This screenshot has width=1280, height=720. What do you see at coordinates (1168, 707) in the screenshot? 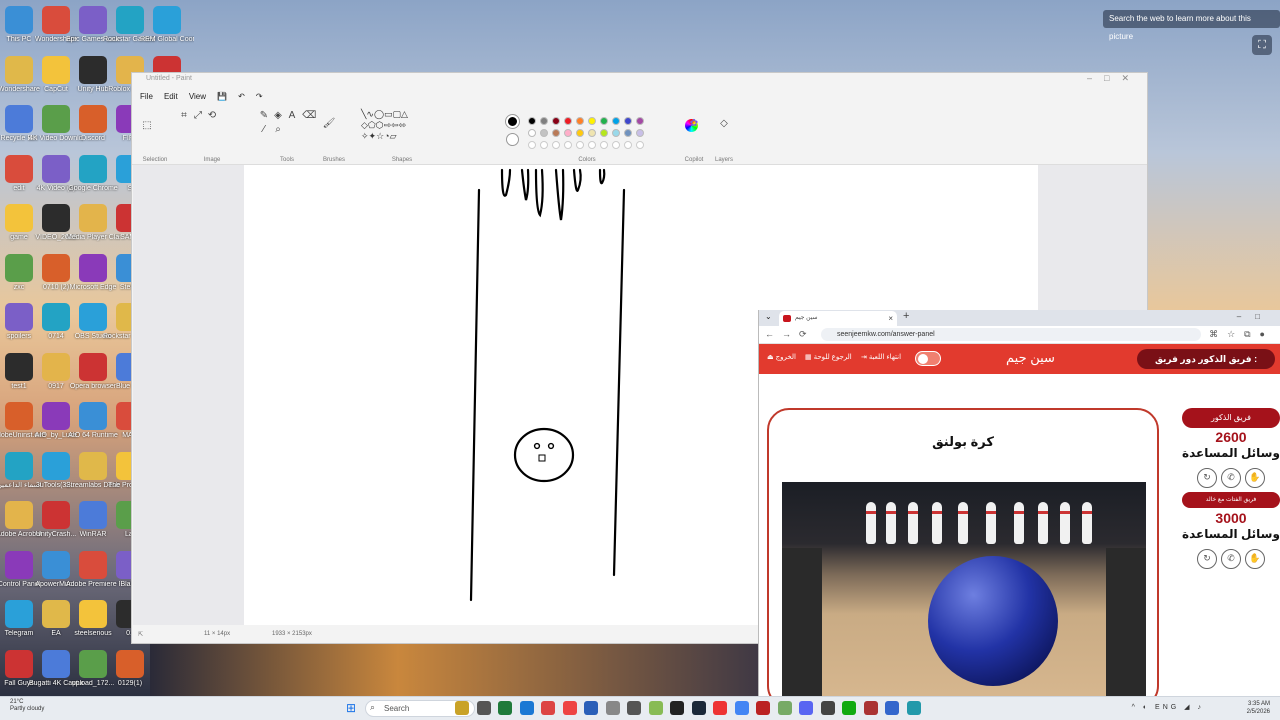
I see `system-tray: ^ ◐ ENG ◢ ♪` at bounding box center [1168, 707].